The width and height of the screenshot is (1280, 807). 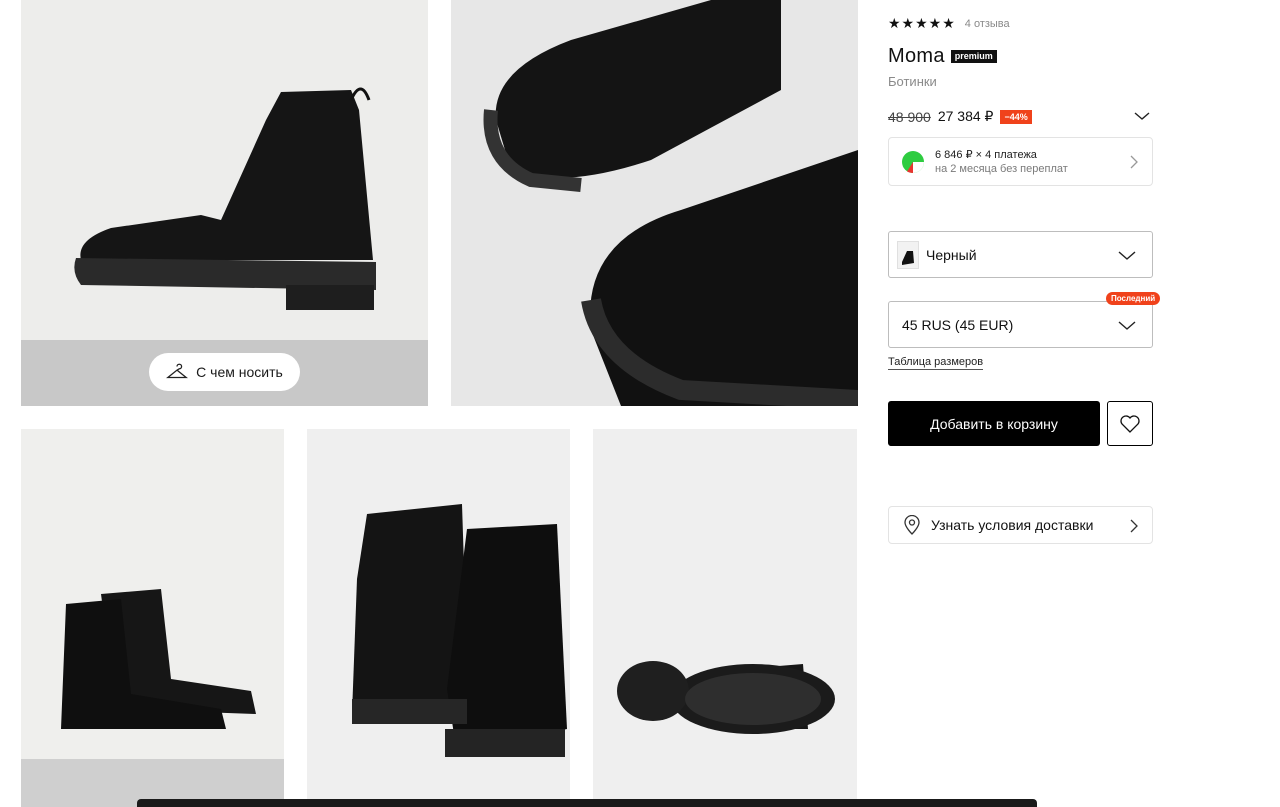 What do you see at coordinates (987, 24) in the screenshot?
I see `reviews-count: 4 отзыва` at bounding box center [987, 24].